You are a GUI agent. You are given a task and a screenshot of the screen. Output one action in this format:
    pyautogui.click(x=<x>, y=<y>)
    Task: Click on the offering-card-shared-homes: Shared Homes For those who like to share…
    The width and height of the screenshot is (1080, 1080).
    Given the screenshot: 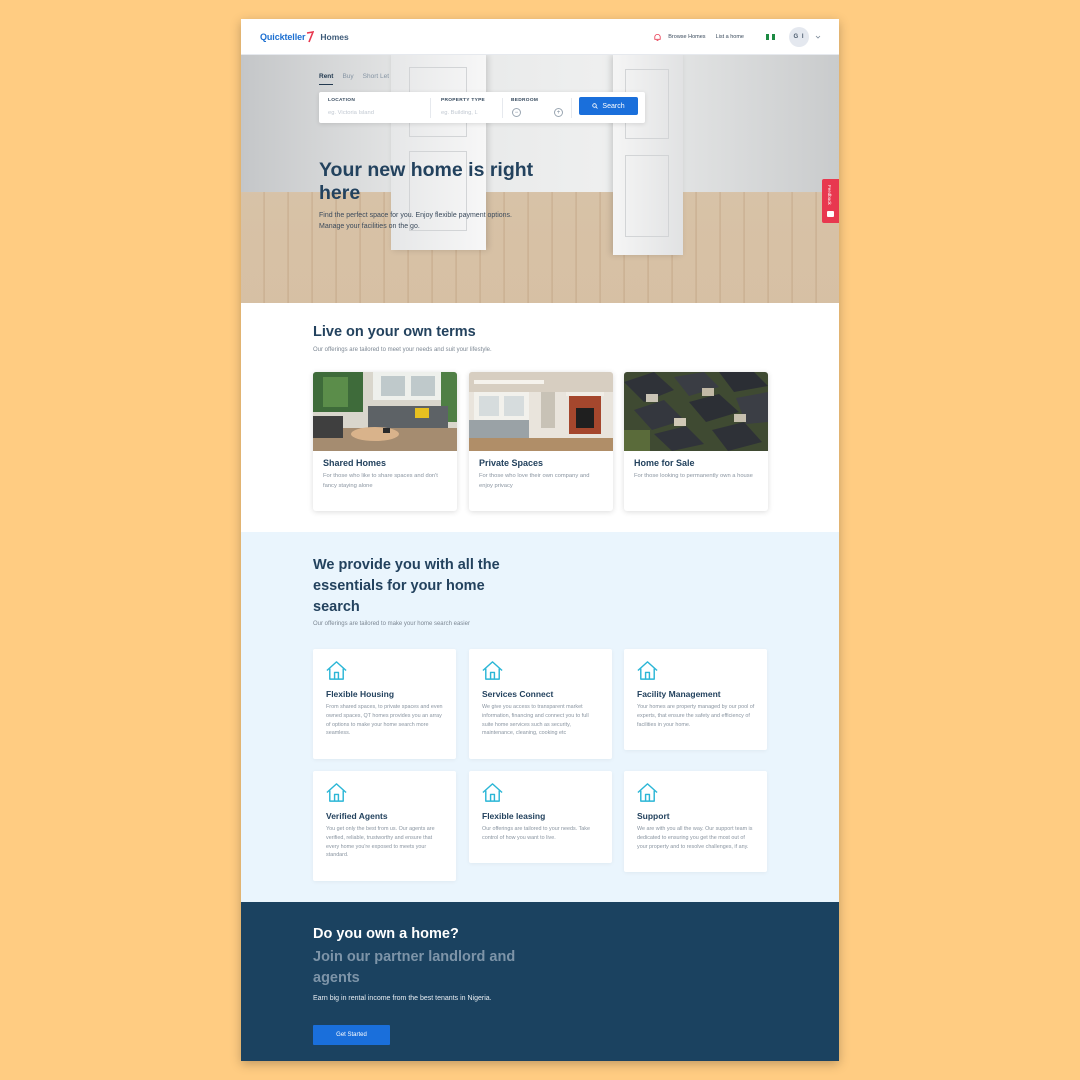 What is the action you would take?
    pyautogui.click(x=385, y=441)
    